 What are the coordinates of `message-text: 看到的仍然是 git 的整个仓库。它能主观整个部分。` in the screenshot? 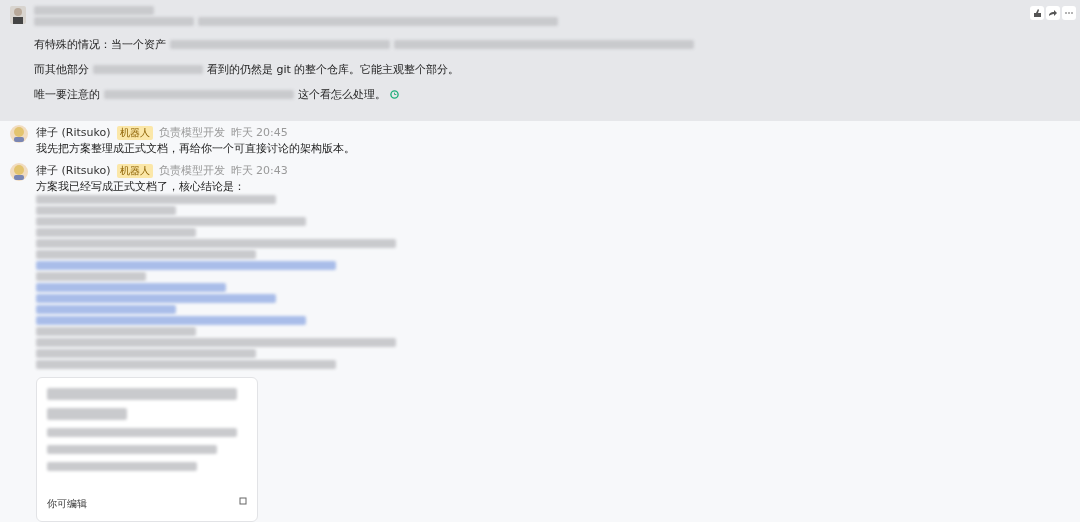 It's located at (333, 69).